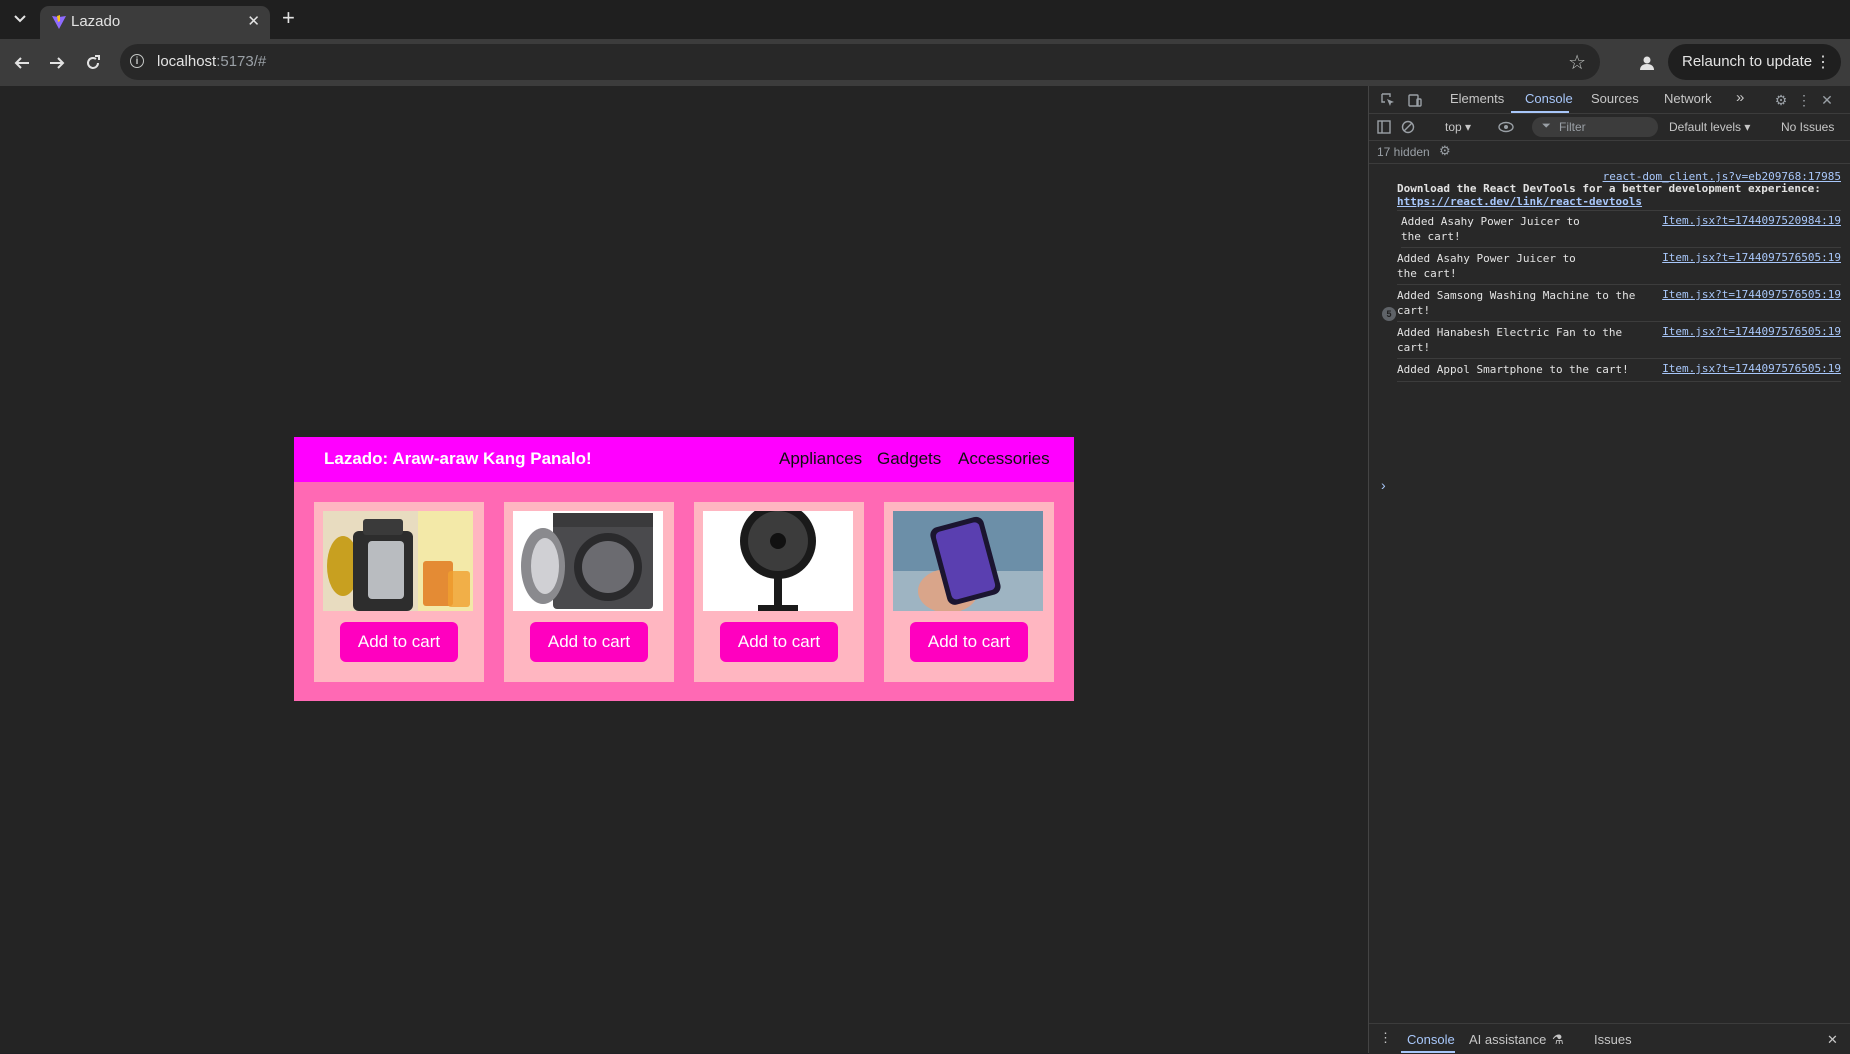 This screenshot has width=1850, height=1054. What do you see at coordinates (1558, 1039) in the screenshot?
I see `flask-icon: ⚗` at bounding box center [1558, 1039].